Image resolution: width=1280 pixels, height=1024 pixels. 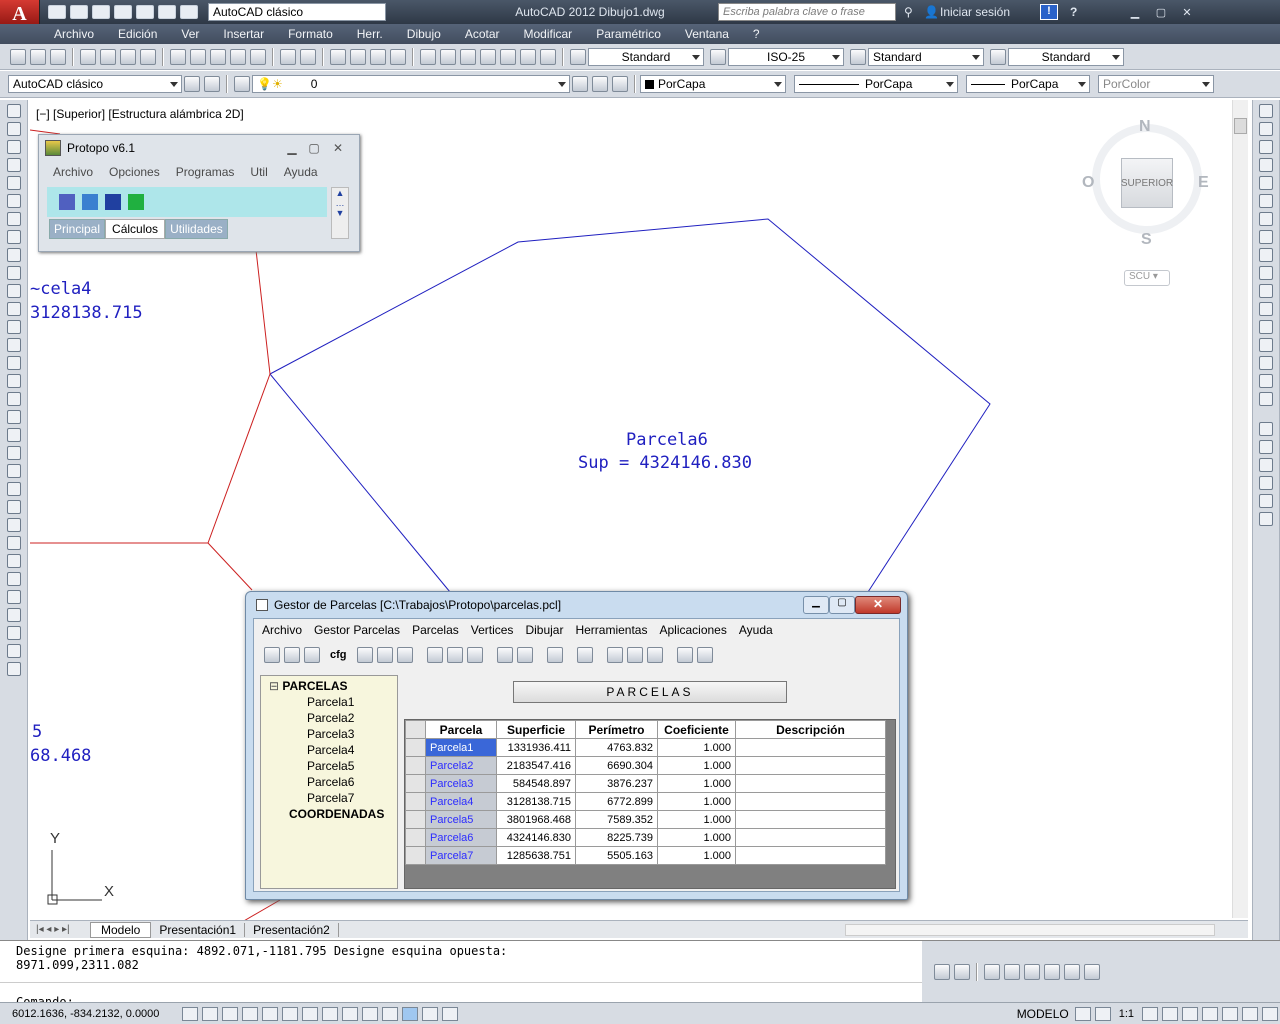 What do you see at coordinates (461, 855) in the screenshot?
I see `cell-parcela: Parcela7` at bounding box center [461, 855].